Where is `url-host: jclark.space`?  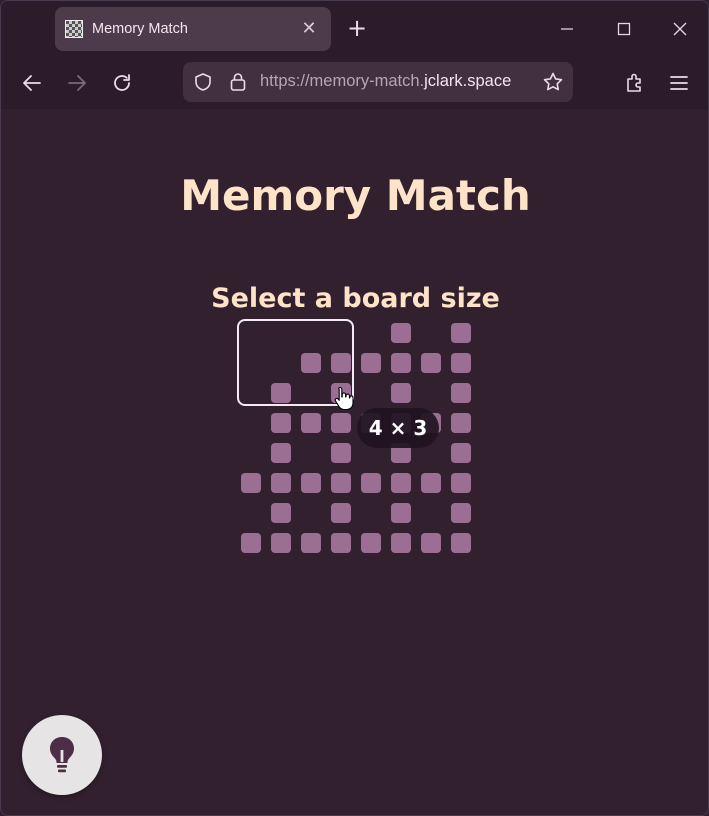
url-host: jclark.space is located at coordinates (468, 81).